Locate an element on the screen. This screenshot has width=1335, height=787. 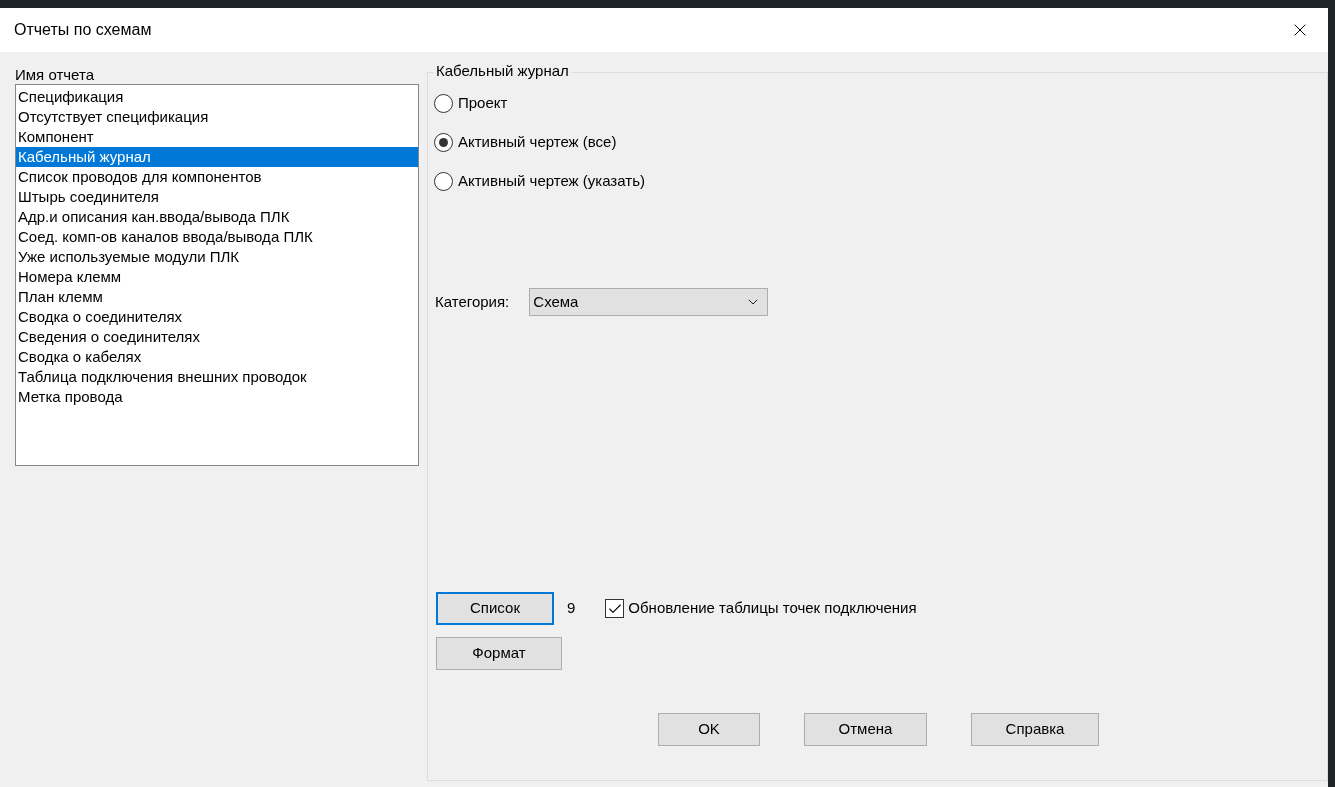
dialog-button: Справка is located at coordinates (1035, 729).